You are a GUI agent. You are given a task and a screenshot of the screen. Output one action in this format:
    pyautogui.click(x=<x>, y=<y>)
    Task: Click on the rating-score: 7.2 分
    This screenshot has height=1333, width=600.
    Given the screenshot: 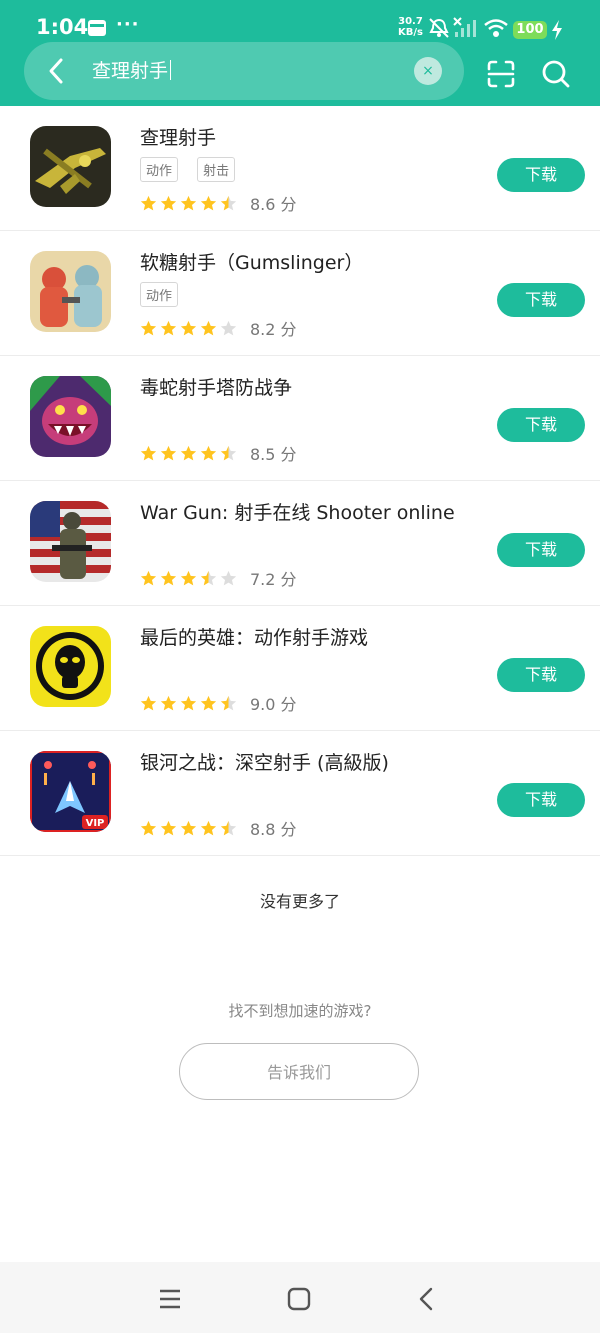 What is the action you would take?
    pyautogui.click(x=273, y=579)
    